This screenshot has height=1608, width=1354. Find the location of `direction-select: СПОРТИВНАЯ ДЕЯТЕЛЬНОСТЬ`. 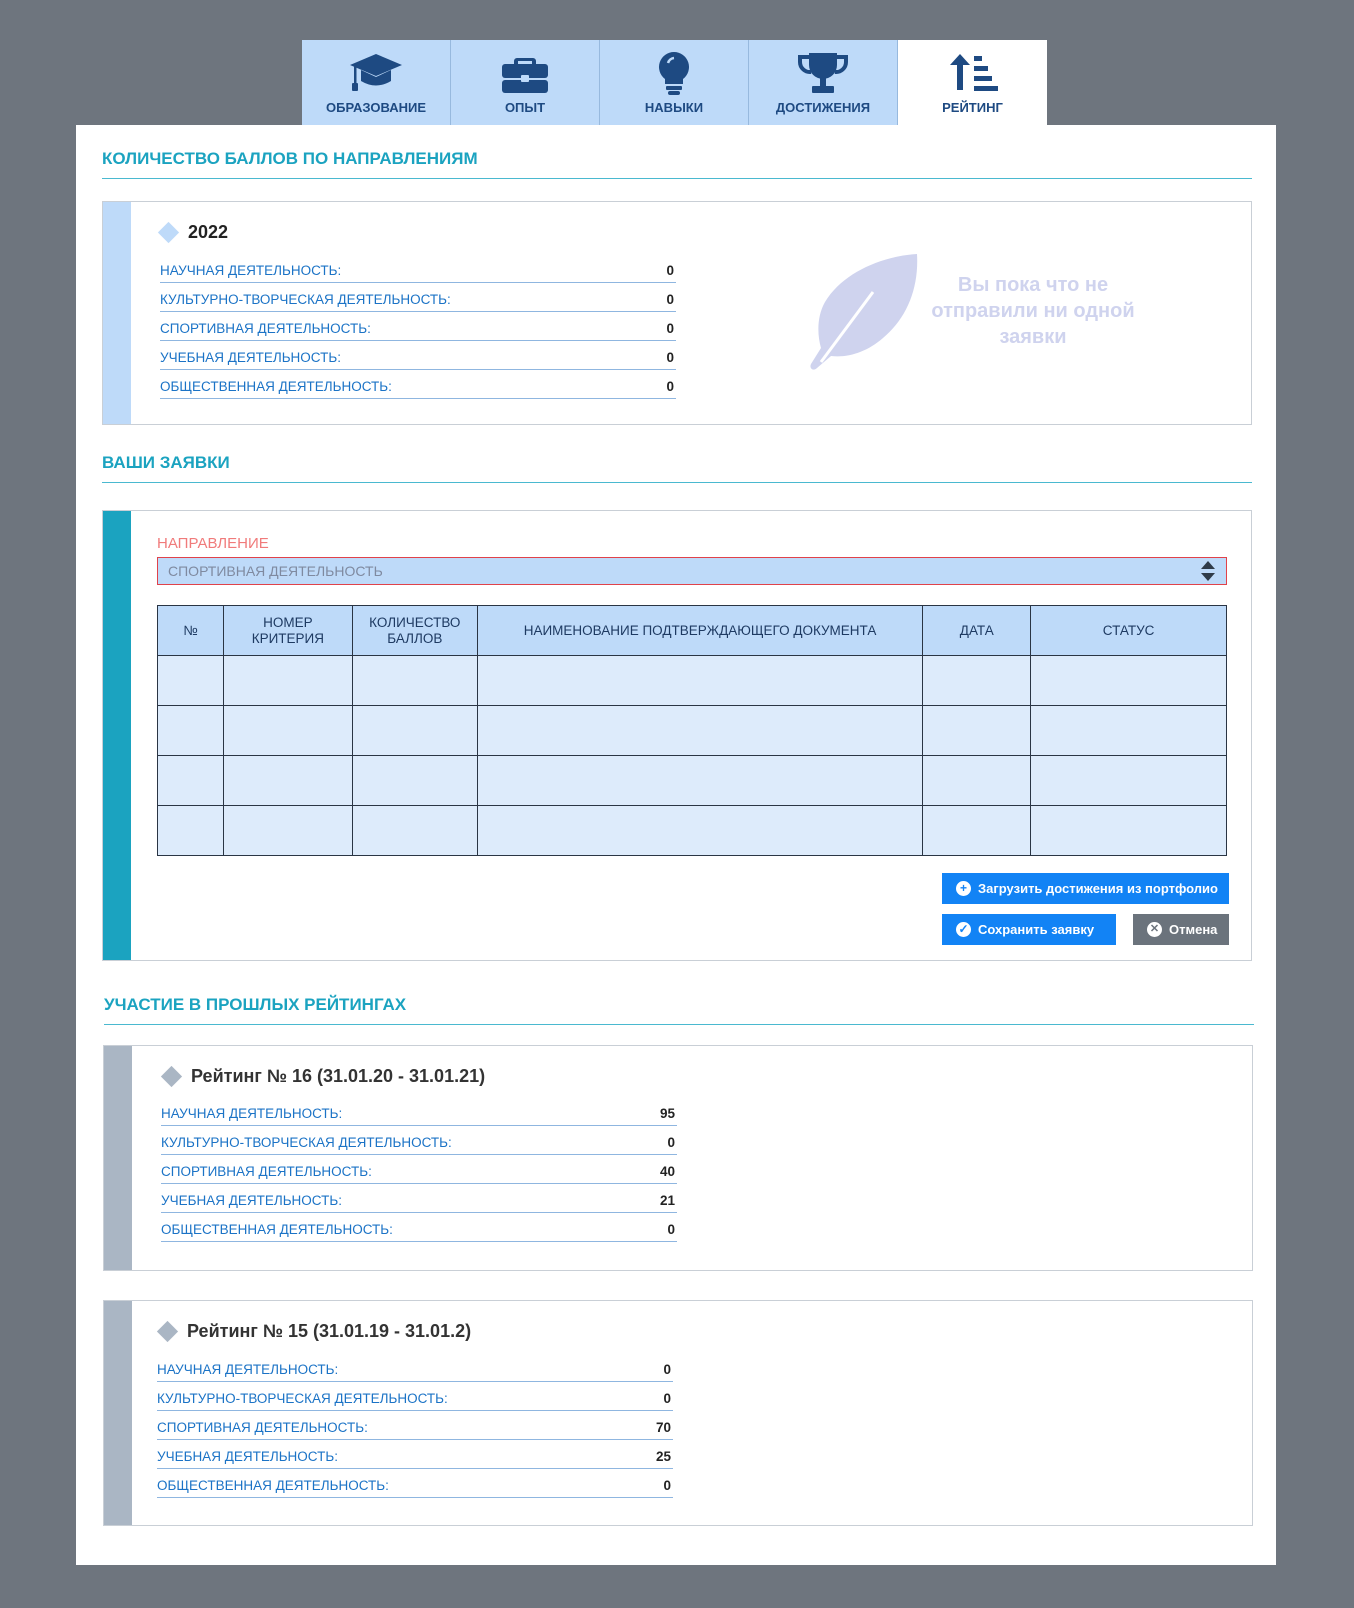

direction-select: СПОРТИВНАЯ ДЕЯТЕЛЬНОСТЬ is located at coordinates (692, 571).